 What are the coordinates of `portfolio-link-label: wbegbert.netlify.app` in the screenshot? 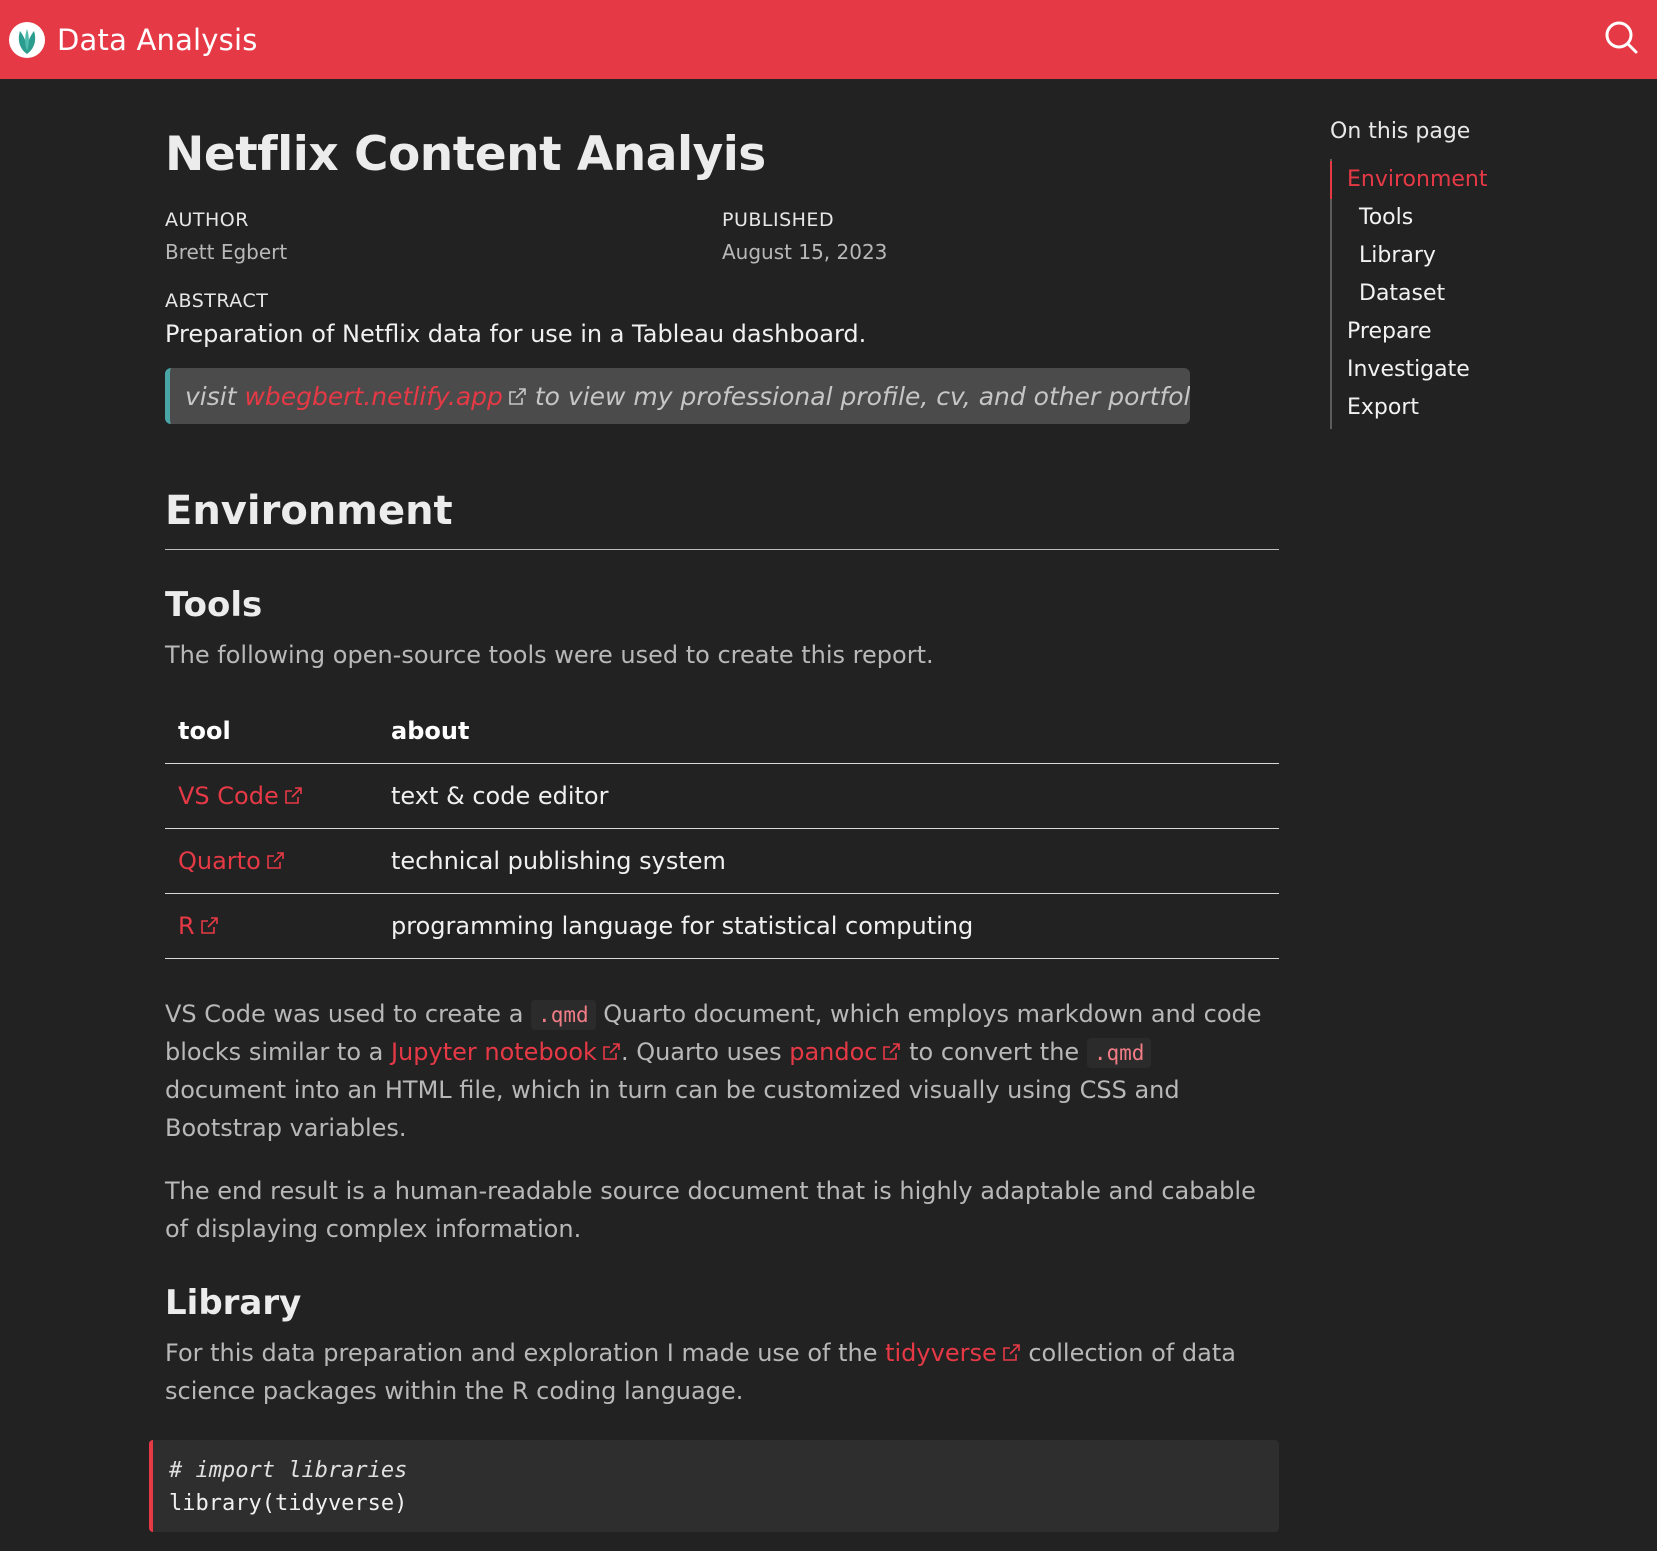 It's located at (373, 396).